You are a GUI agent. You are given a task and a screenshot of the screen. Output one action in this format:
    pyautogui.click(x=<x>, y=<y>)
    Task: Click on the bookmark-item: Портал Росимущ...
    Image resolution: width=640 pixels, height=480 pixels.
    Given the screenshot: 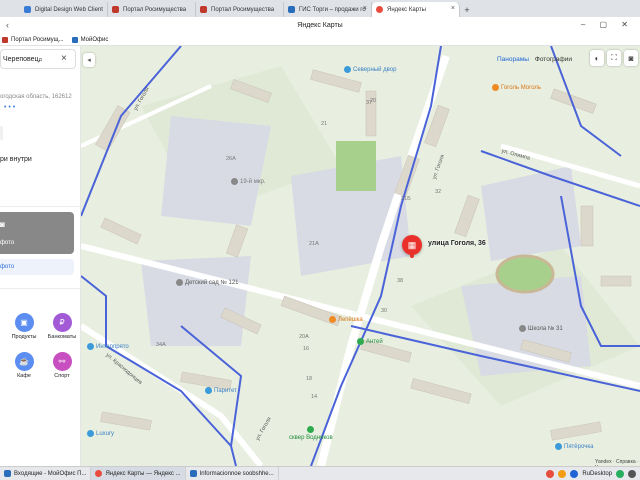 What is the action you would take?
    pyautogui.click(x=33, y=39)
    